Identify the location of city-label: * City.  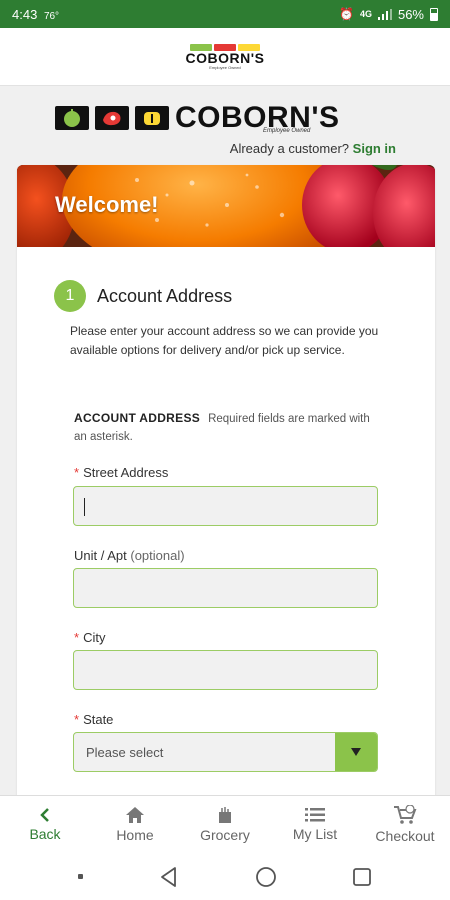
(89, 637).